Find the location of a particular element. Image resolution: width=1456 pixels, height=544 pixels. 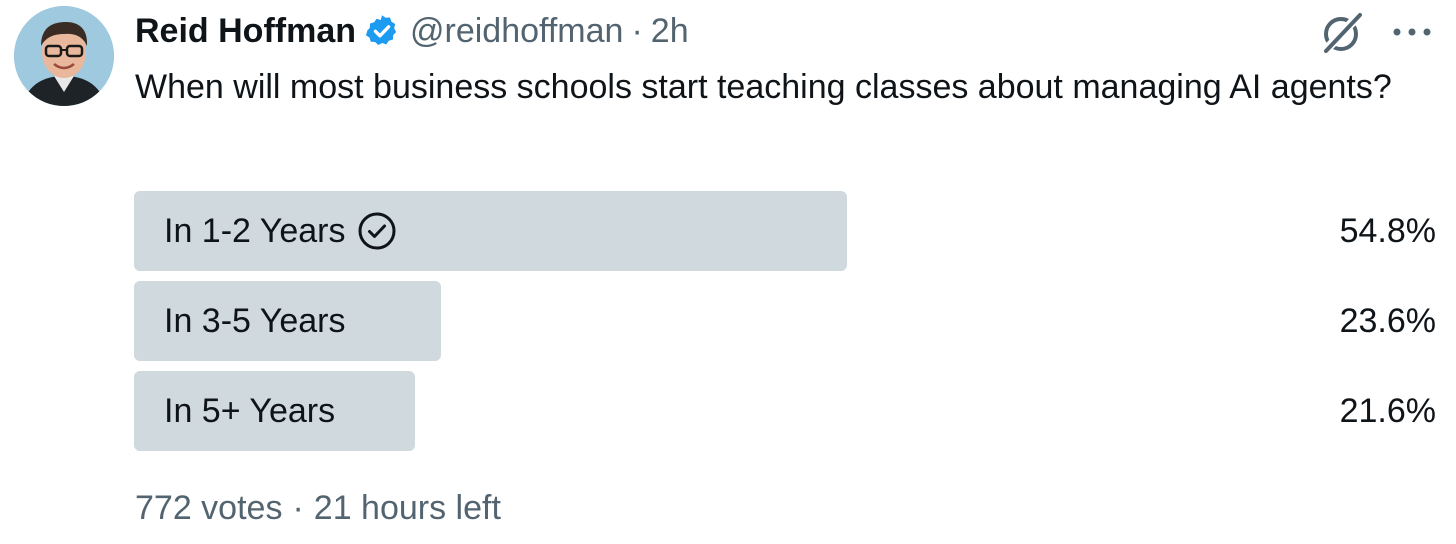

check-circle-icon is located at coordinates (377, 231).